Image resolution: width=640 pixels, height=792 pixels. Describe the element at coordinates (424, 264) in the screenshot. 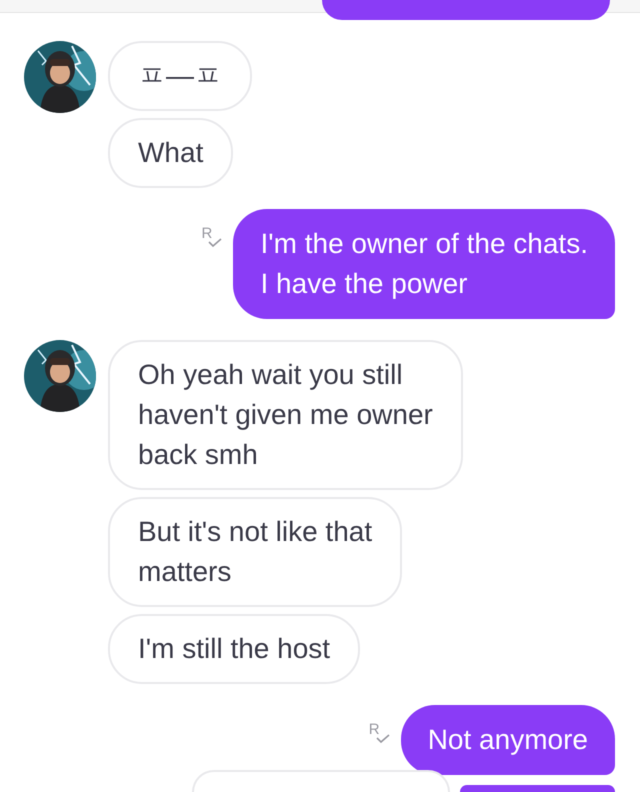

I see `message-bubble: I'm the owner of the chats. I have the power` at that location.